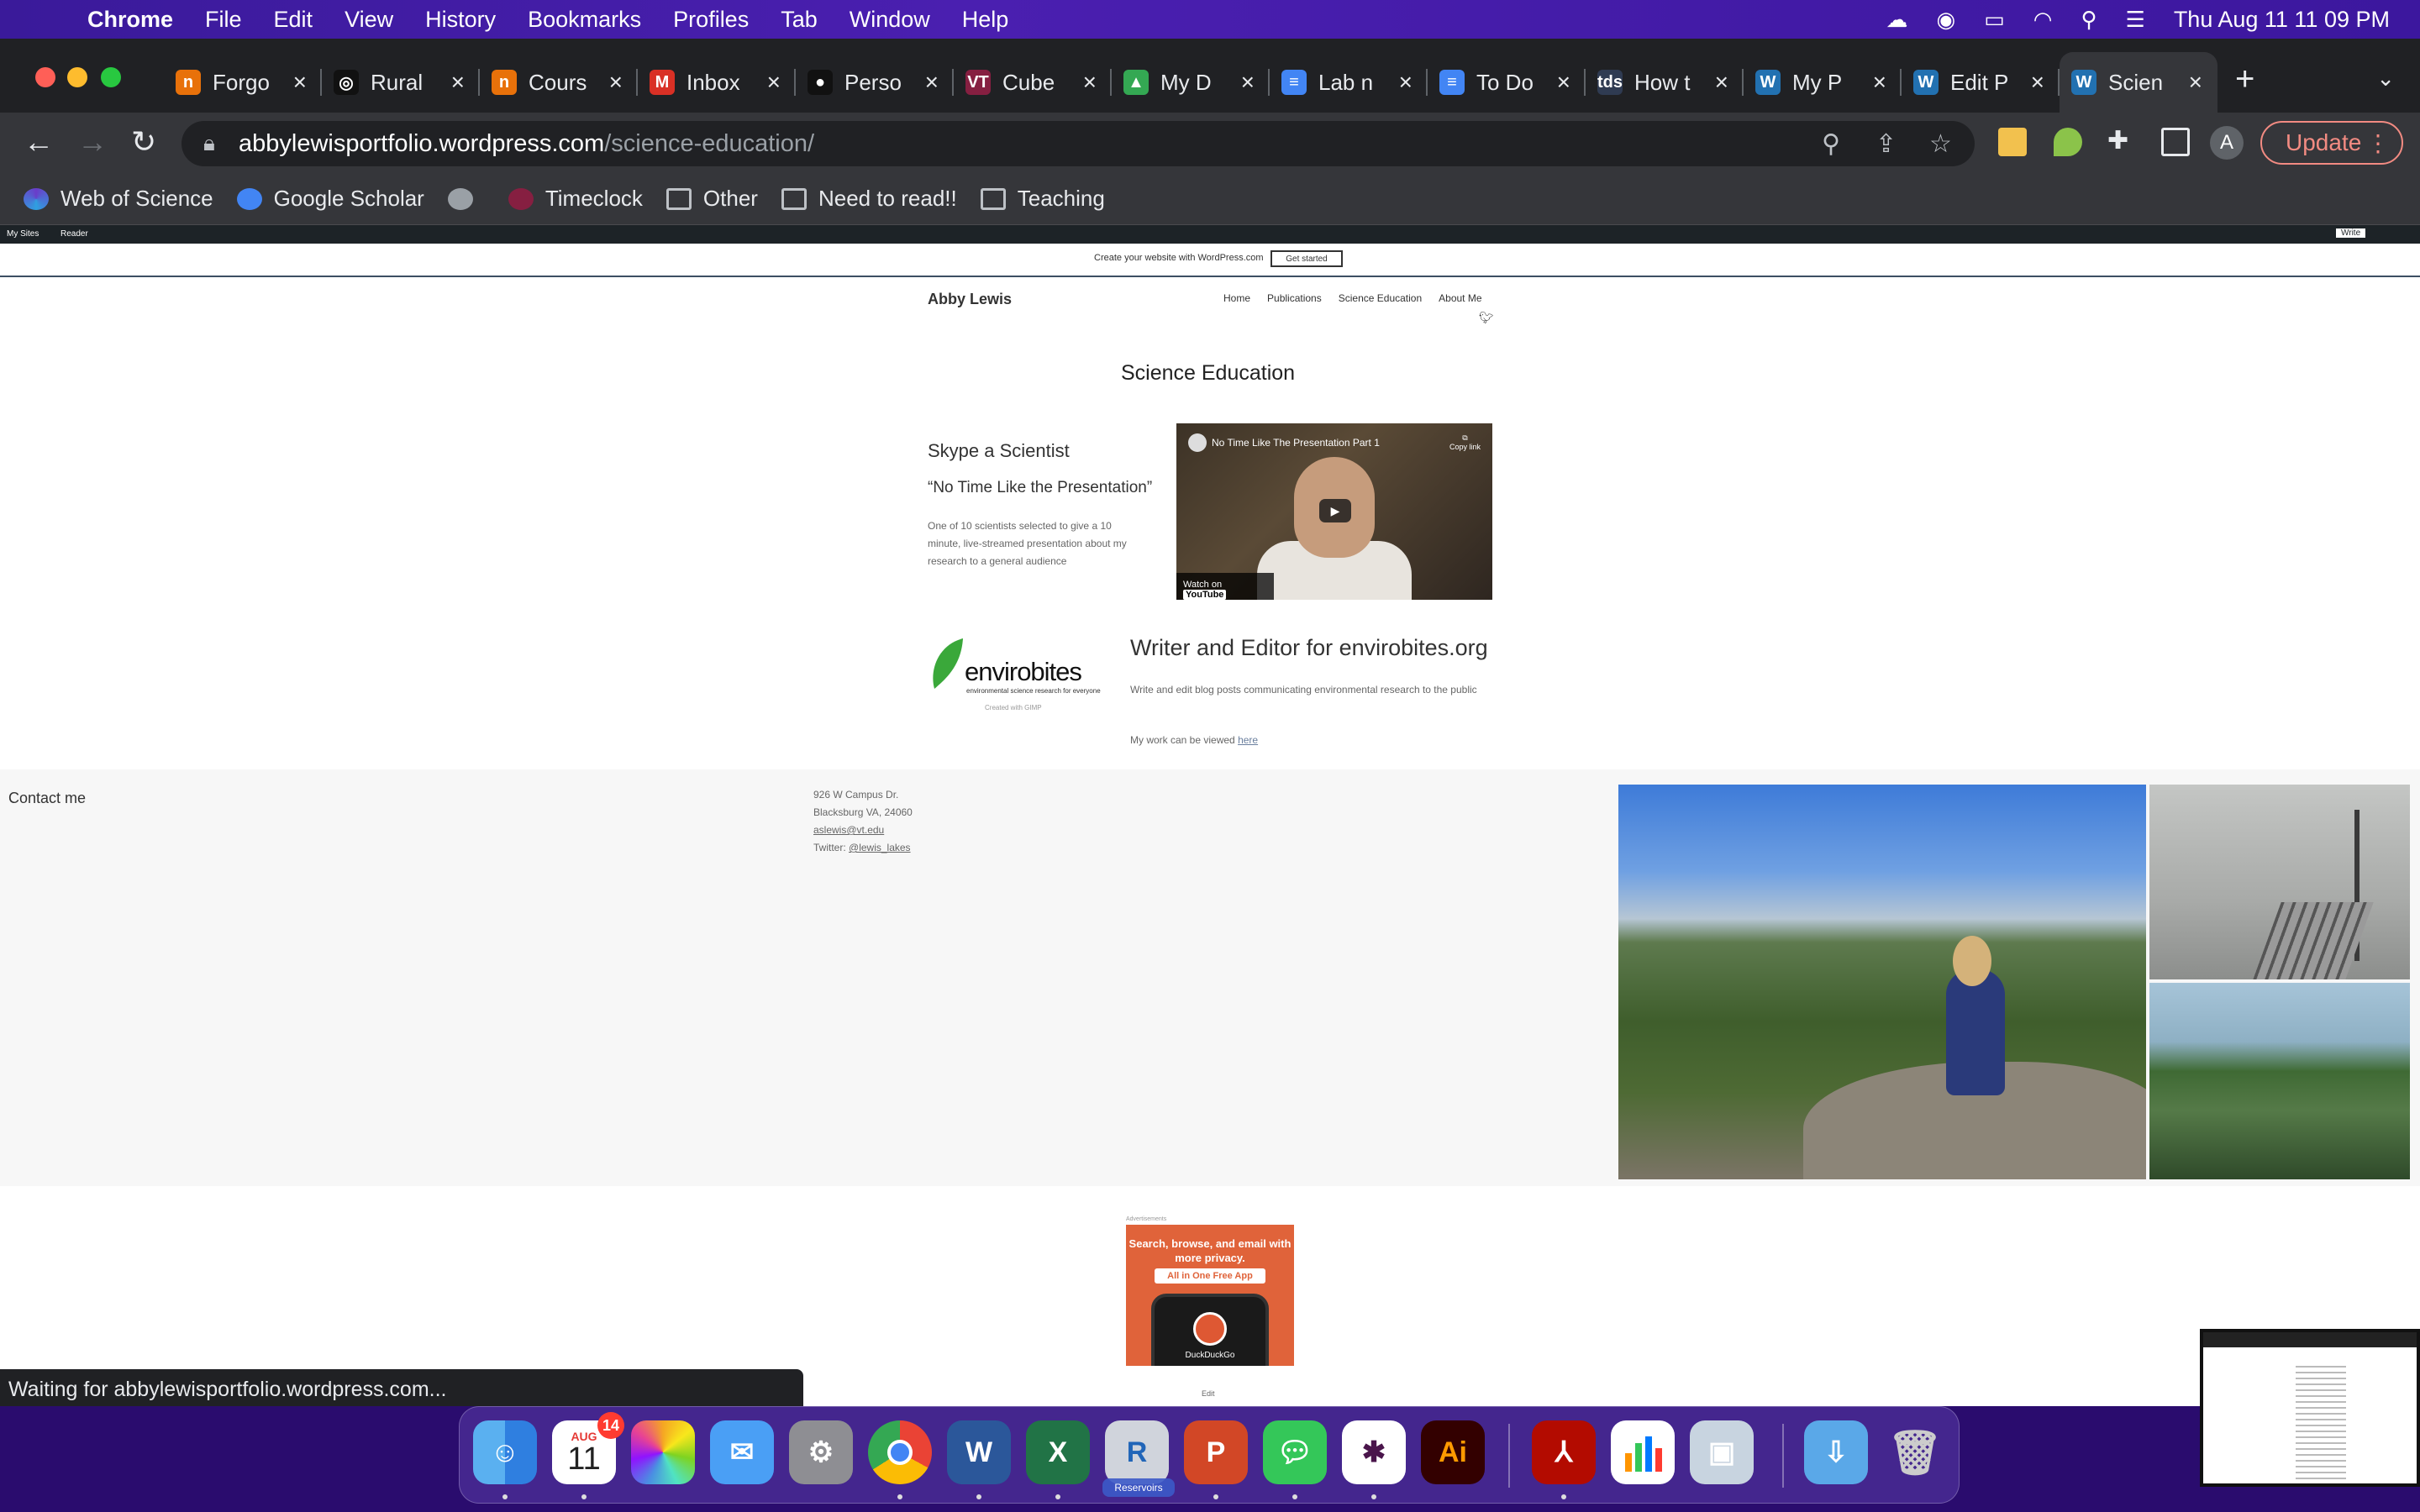 Image resolution: width=2420 pixels, height=1512 pixels. I want to click on nav-home: Home, so click(1236, 298).